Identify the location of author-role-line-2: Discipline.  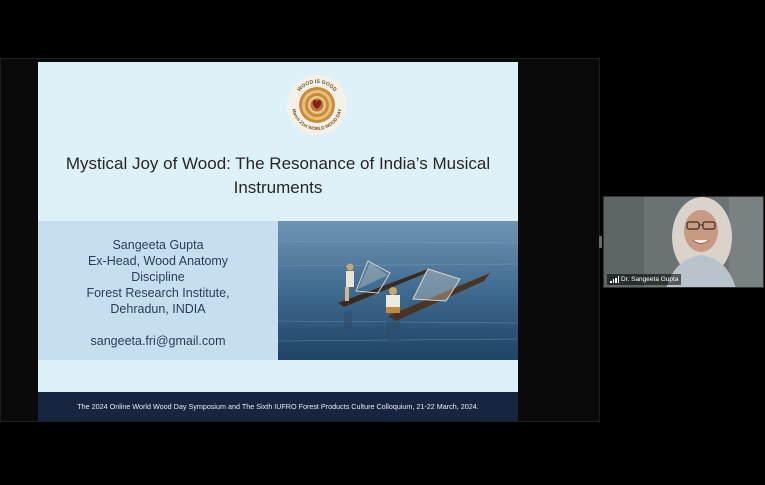
(158, 277).